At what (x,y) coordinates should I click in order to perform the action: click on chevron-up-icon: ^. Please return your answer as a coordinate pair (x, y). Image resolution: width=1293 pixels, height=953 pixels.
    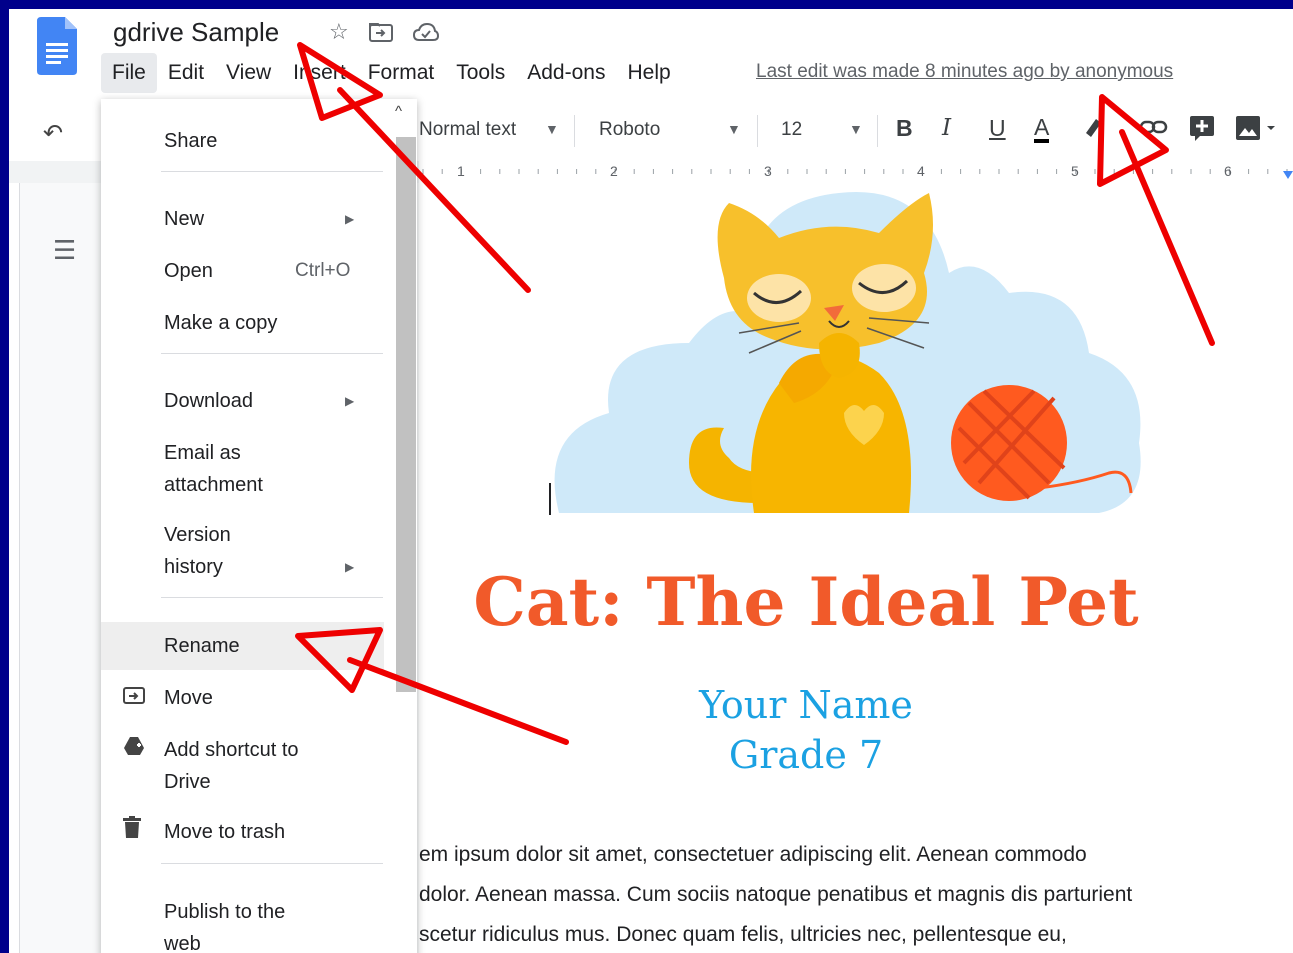
    Looking at the image, I should click on (398, 111).